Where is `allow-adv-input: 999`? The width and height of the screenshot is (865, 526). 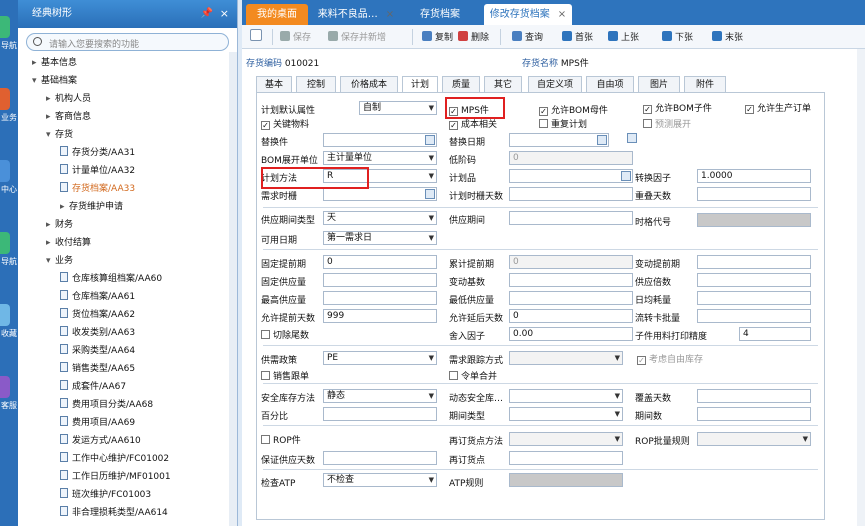 allow-adv-input: 999 is located at coordinates (380, 316).